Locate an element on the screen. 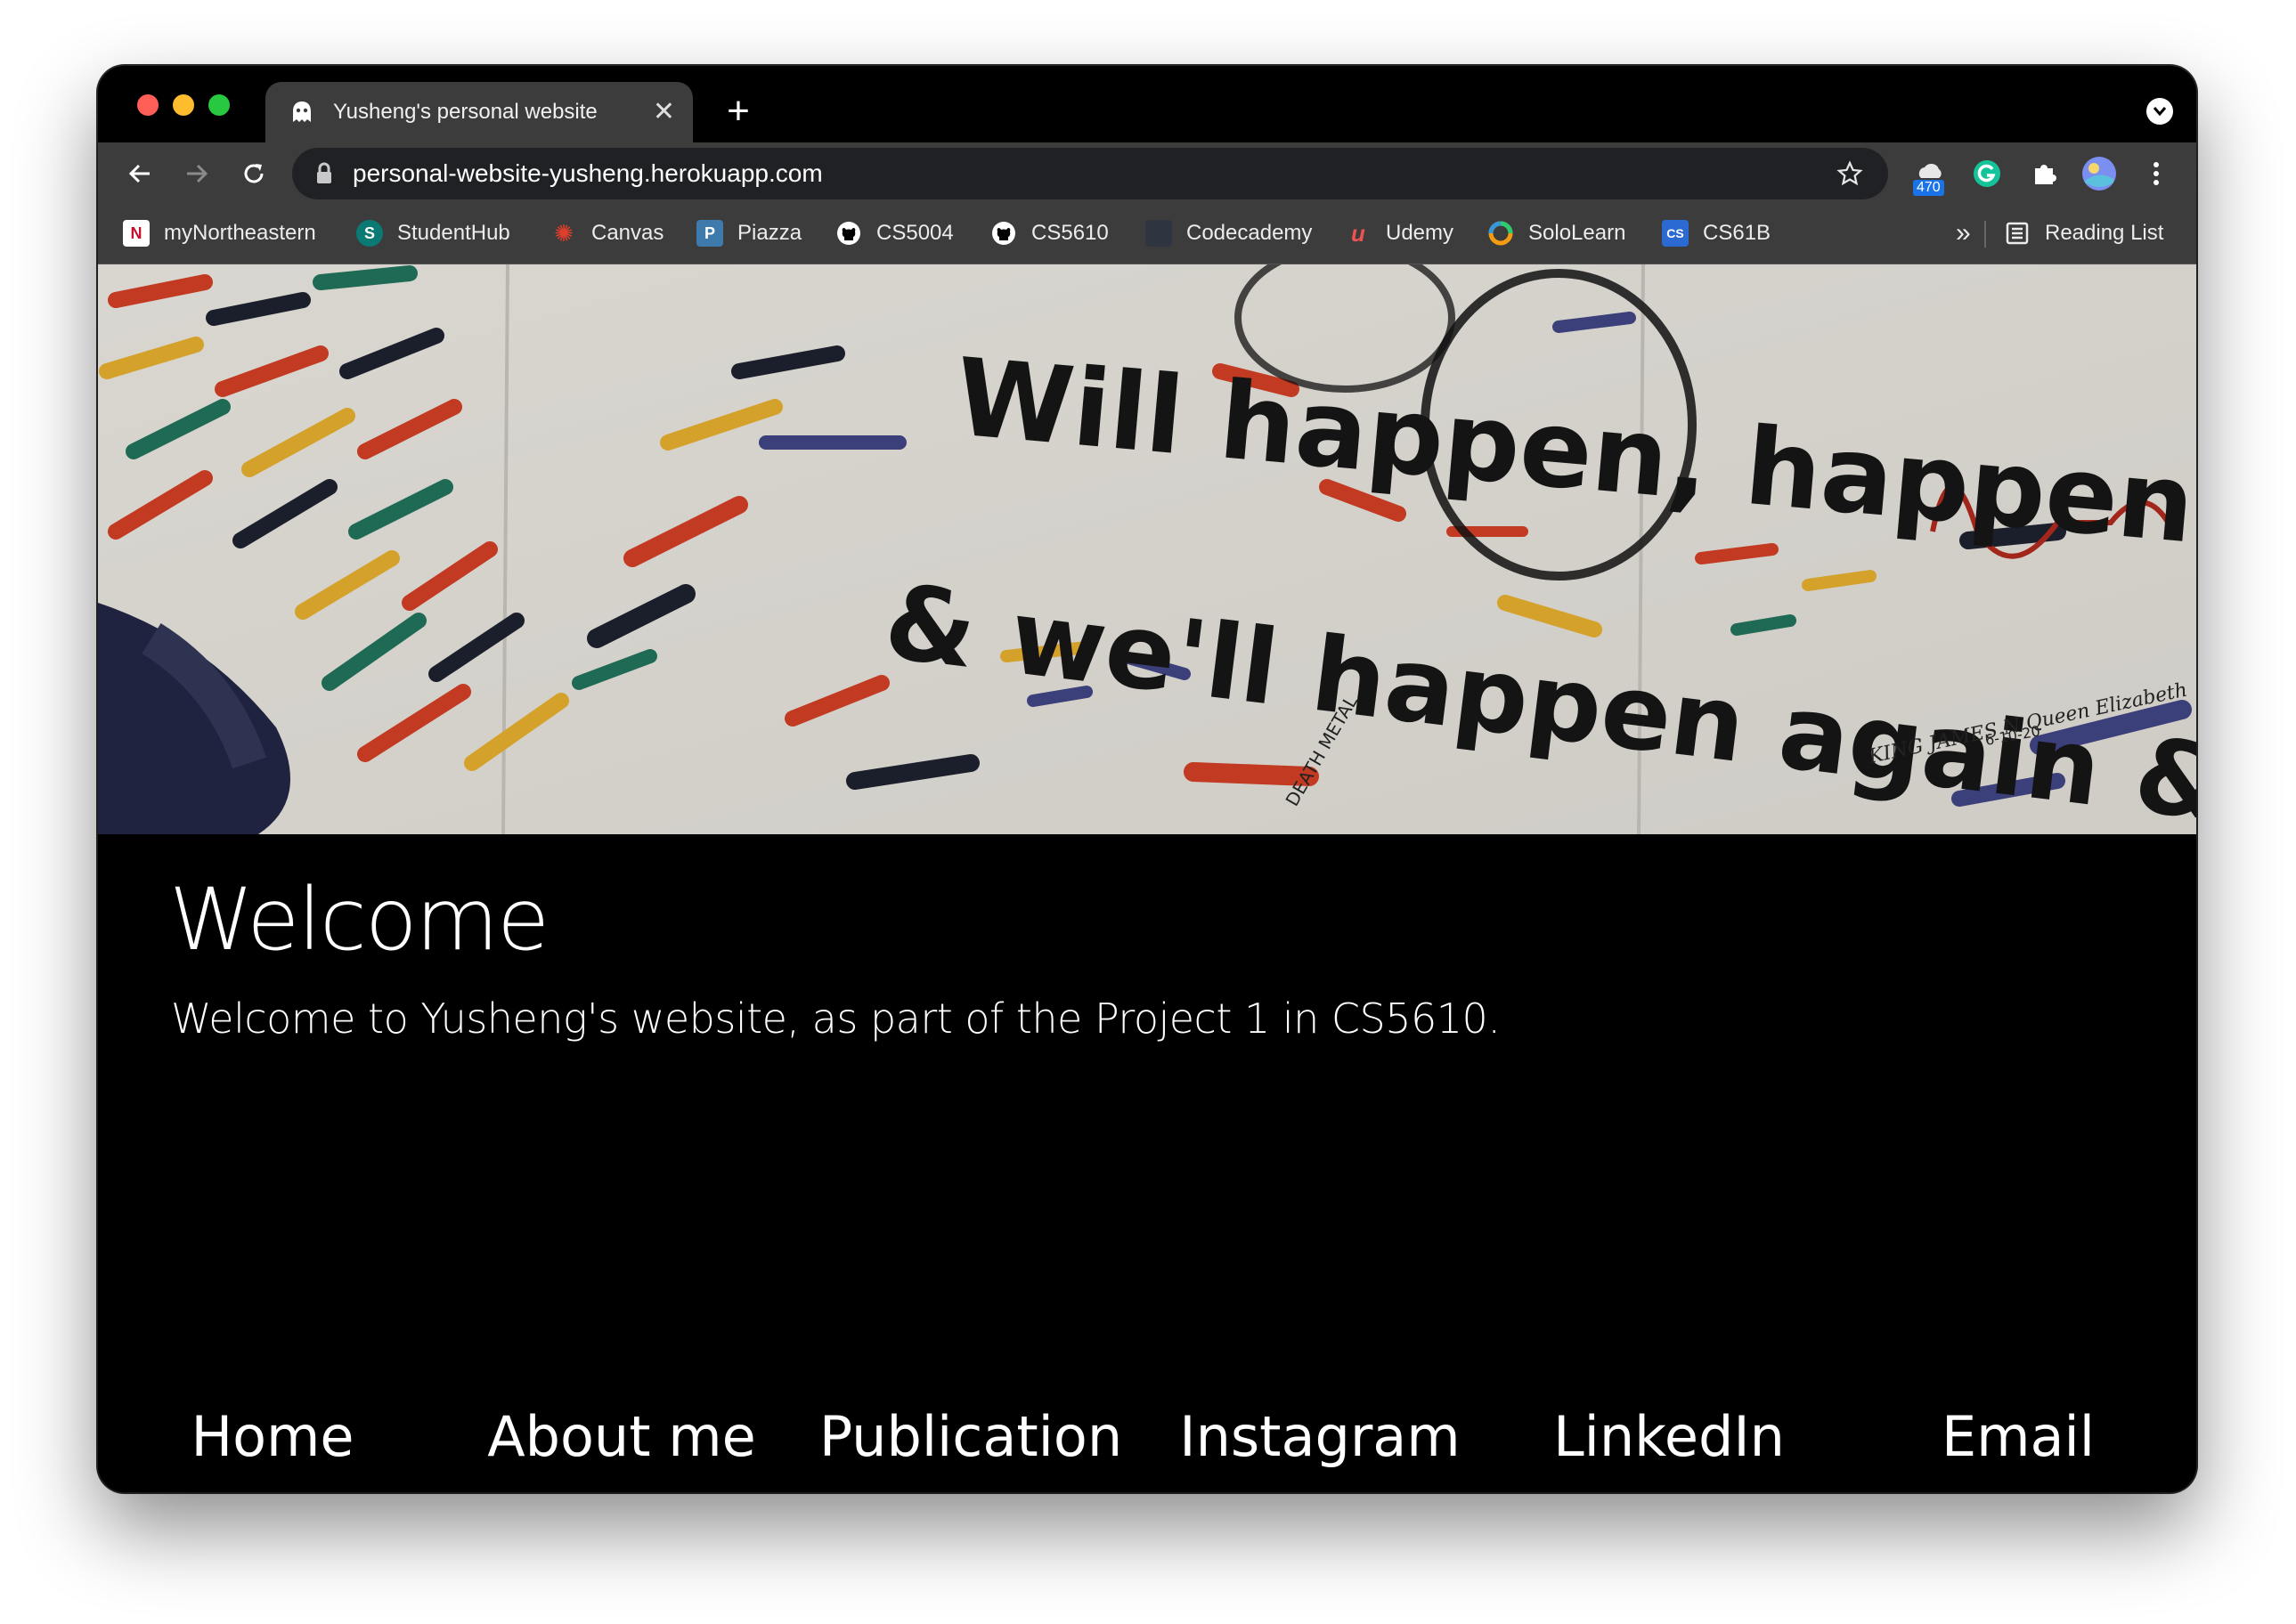 Image resolution: width=2296 pixels, height=1624 pixels. bookmark-sololearn: SoloLearn is located at coordinates (1556, 233).